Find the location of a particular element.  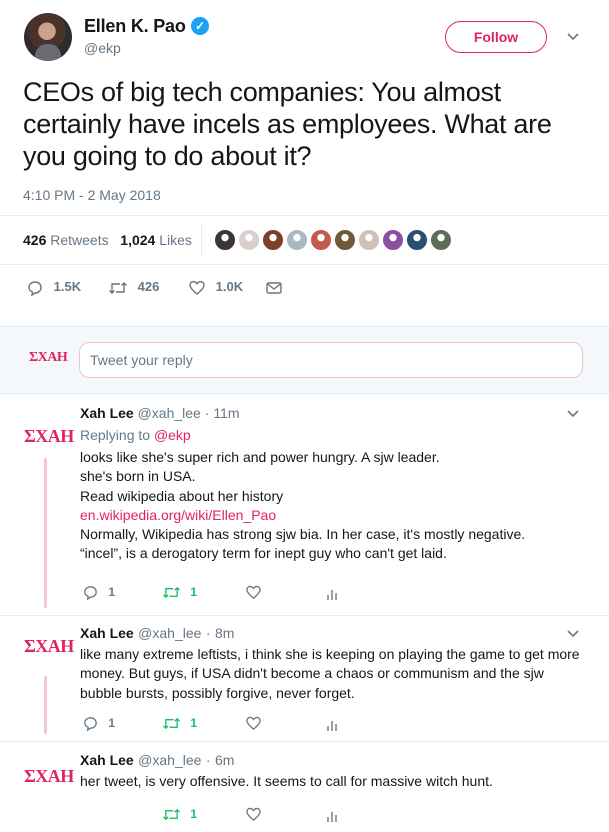

mail-icon is located at coordinates (274, 288).